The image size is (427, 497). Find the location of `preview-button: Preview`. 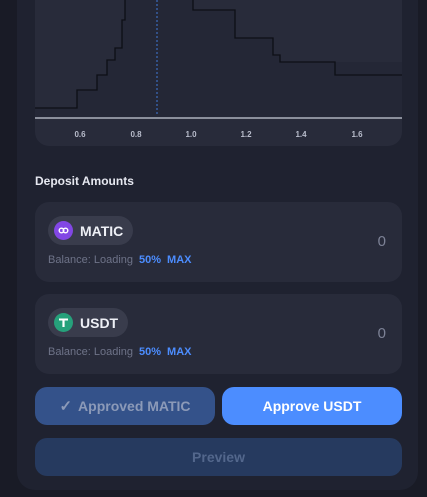

preview-button: Preview is located at coordinates (218, 457).